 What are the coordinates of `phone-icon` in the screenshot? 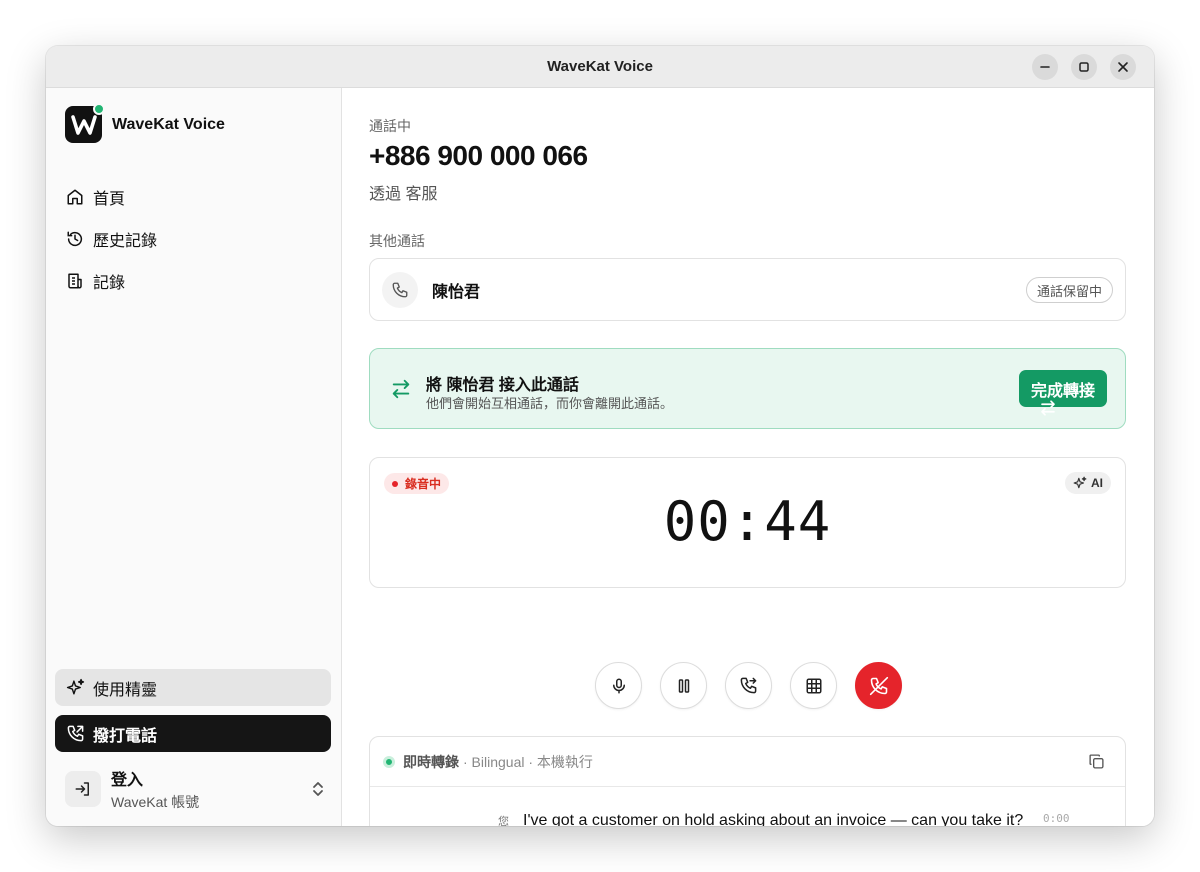 It's located at (400, 289).